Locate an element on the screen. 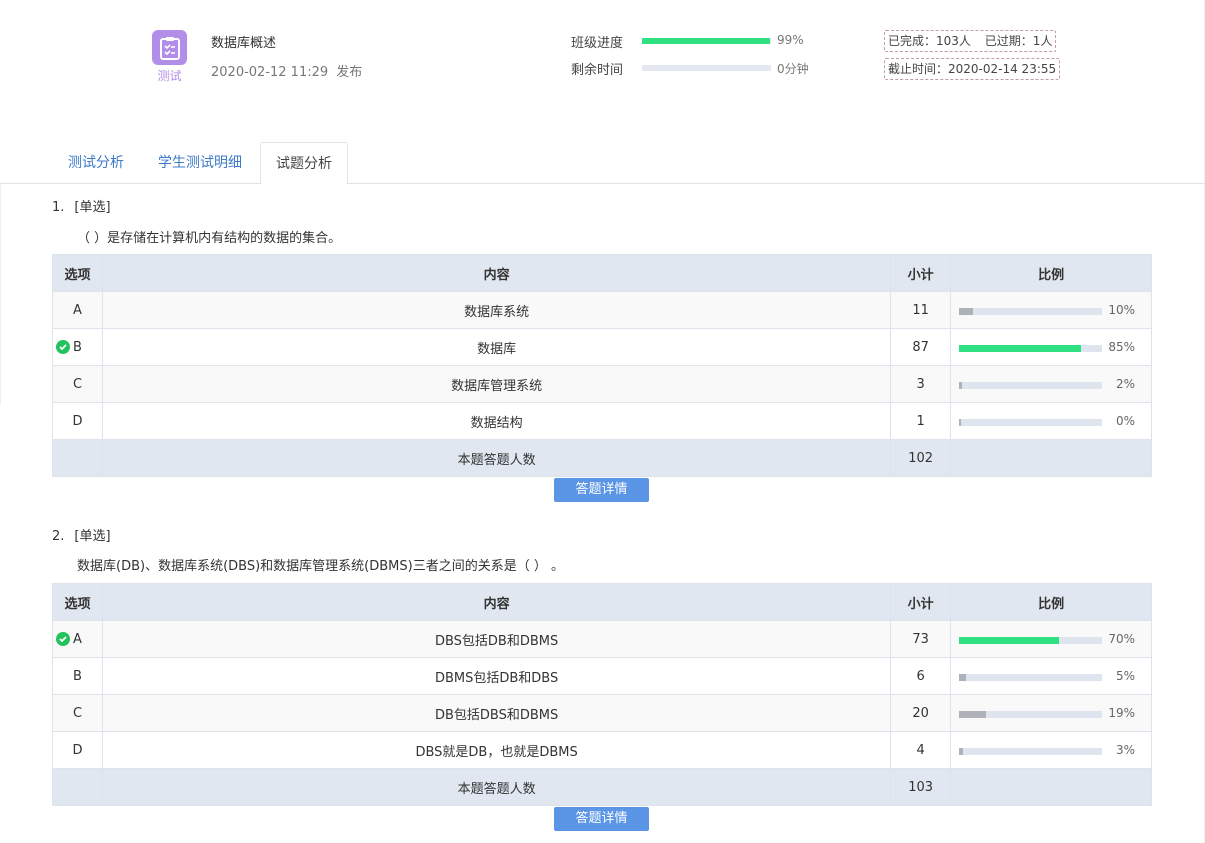 The image size is (1205, 843). option-count: 1 is located at coordinates (921, 421).